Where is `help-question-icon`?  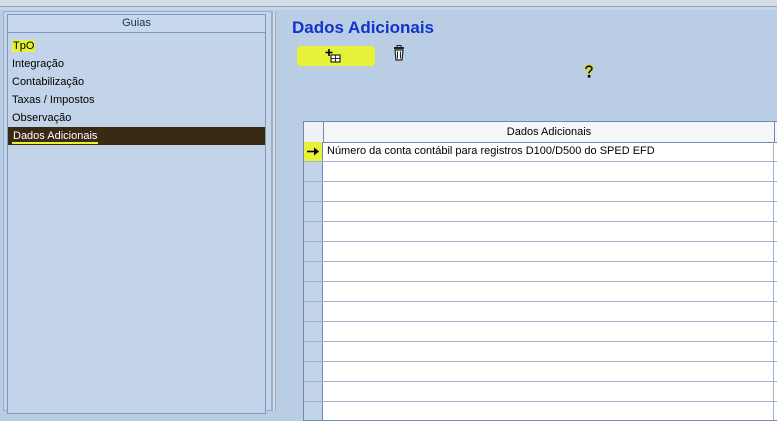 help-question-icon is located at coordinates (589, 71).